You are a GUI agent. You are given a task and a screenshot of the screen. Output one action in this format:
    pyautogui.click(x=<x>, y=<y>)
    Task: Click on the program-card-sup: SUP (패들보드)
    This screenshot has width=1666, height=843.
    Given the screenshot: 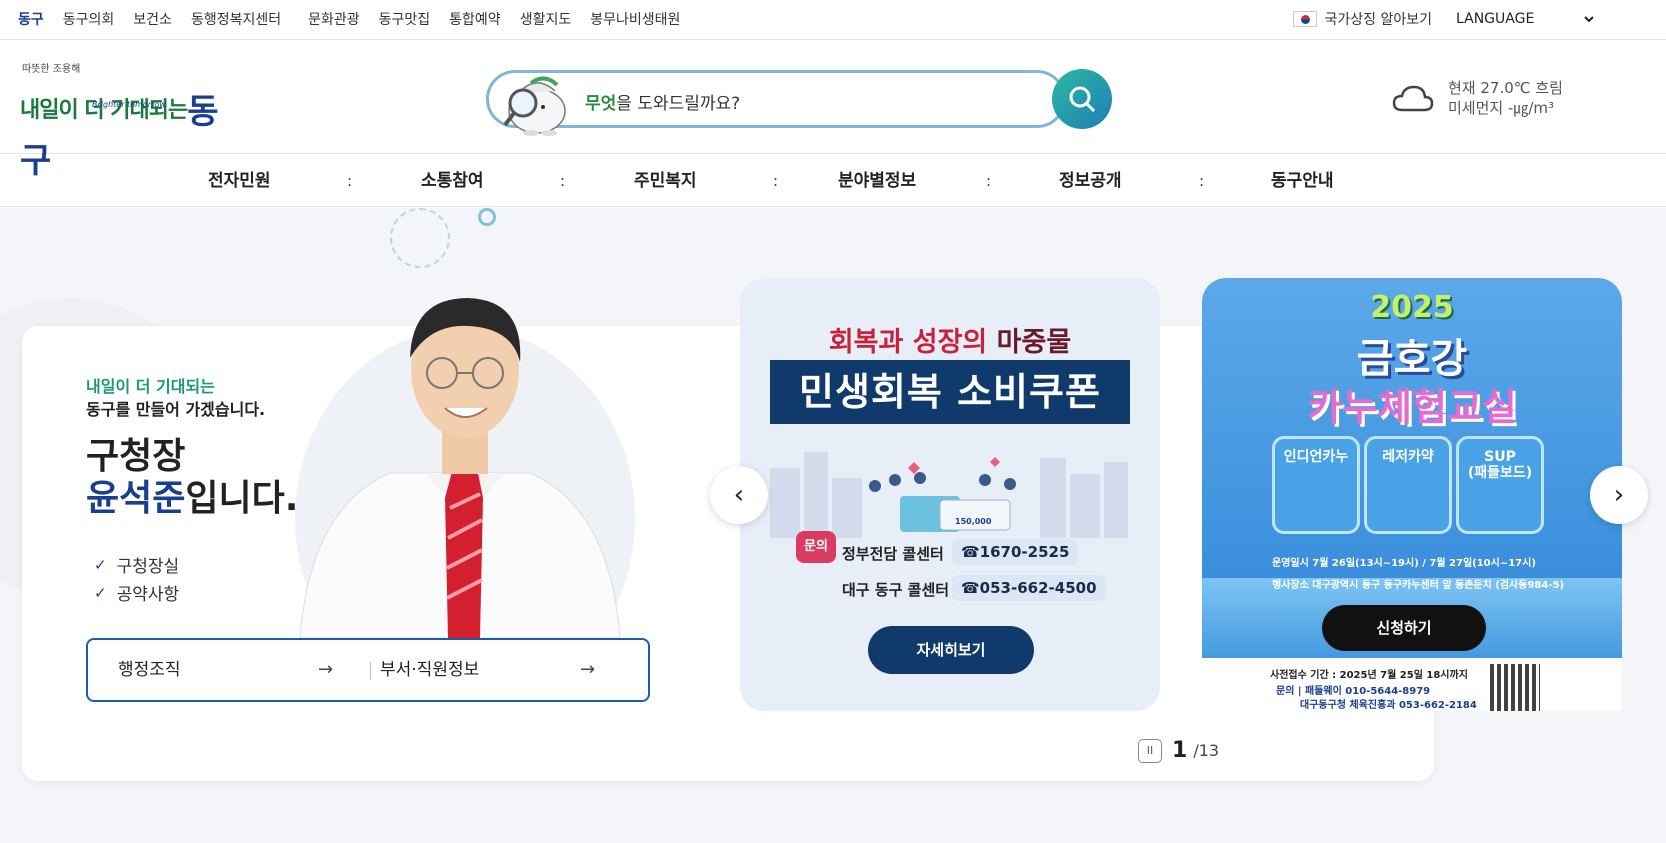 What is the action you would take?
    pyautogui.click(x=1500, y=485)
    